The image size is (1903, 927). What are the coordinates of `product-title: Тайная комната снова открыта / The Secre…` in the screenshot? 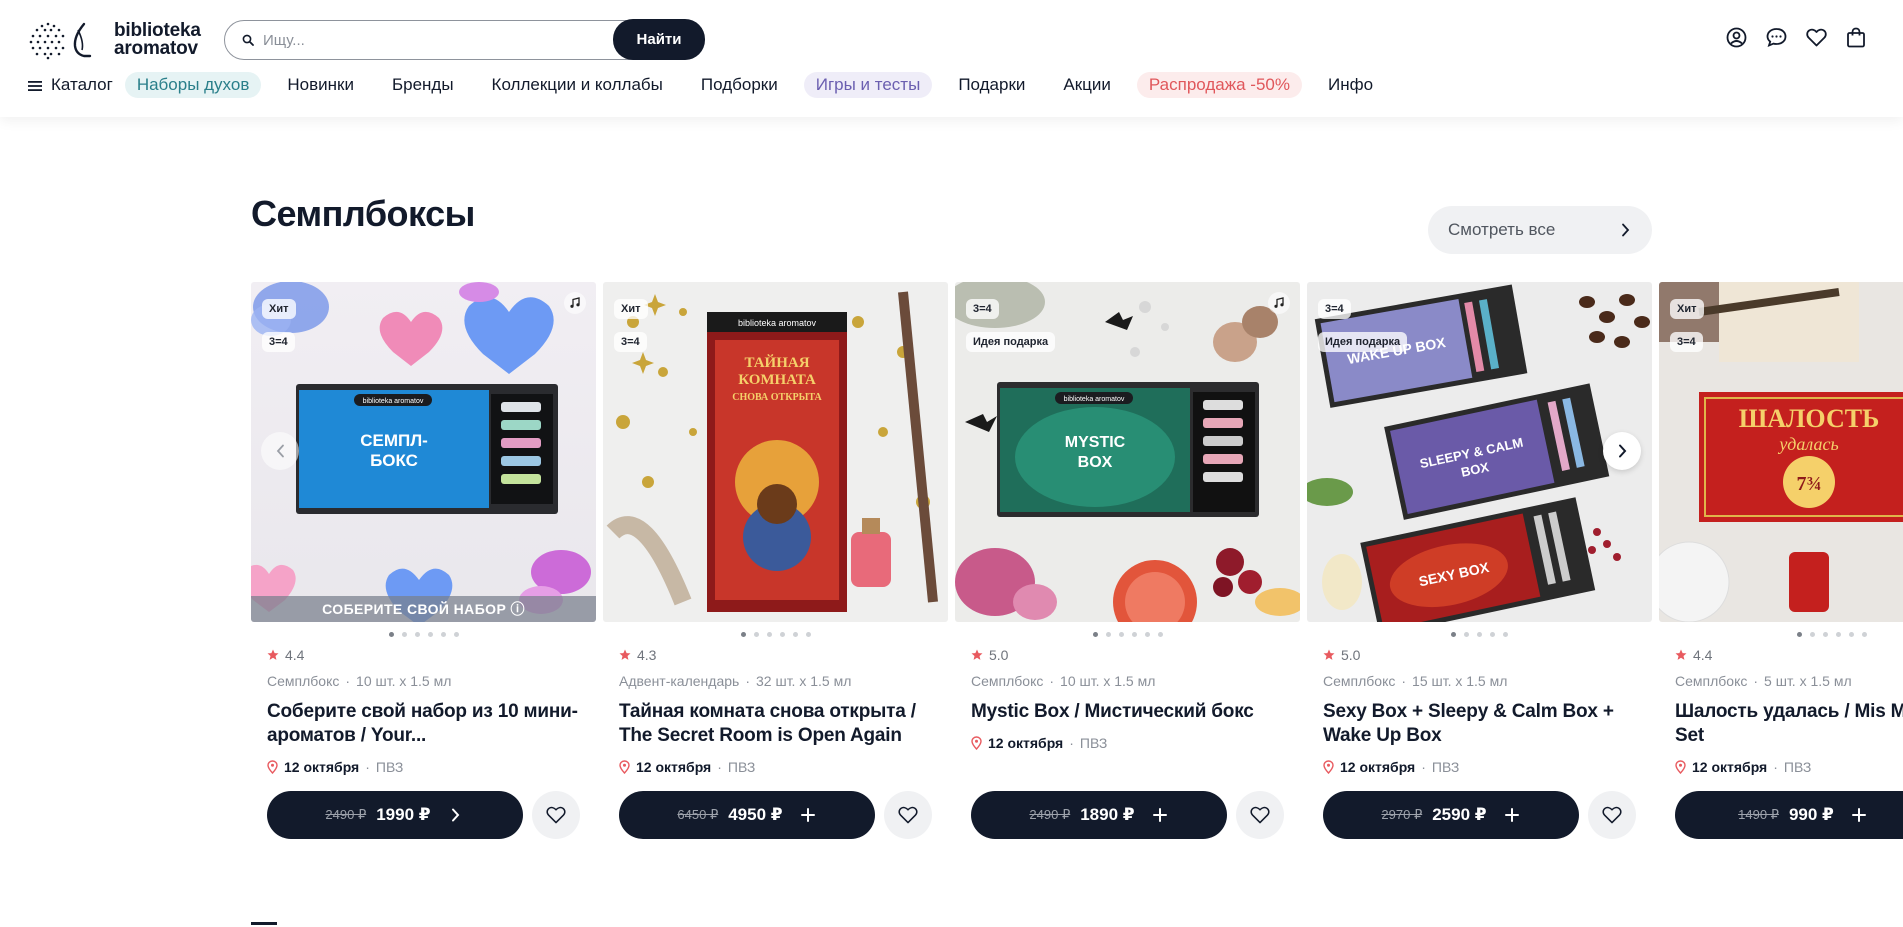 It's located at (784, 724).